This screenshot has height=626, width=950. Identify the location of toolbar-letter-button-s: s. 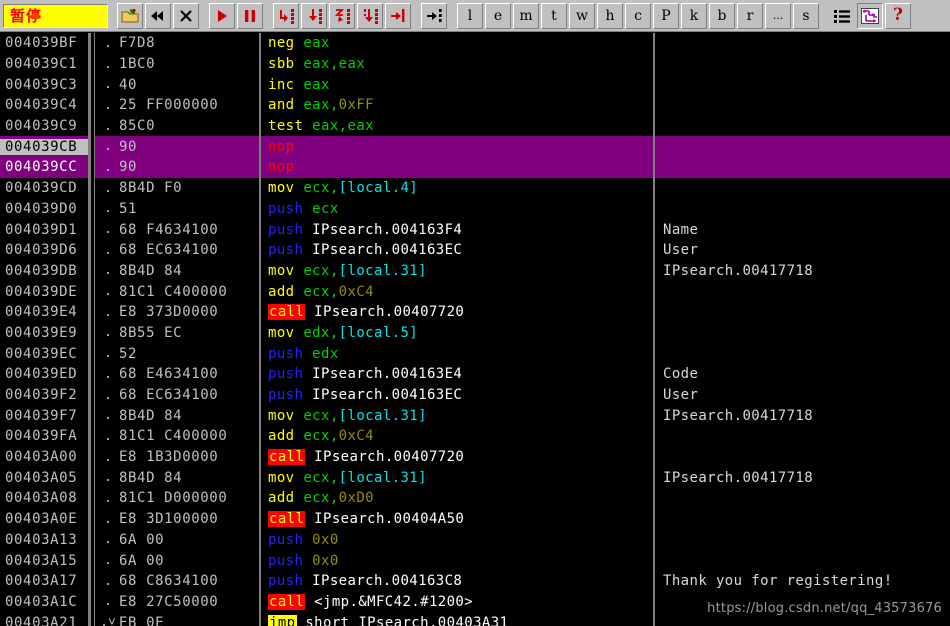
(806, 15).